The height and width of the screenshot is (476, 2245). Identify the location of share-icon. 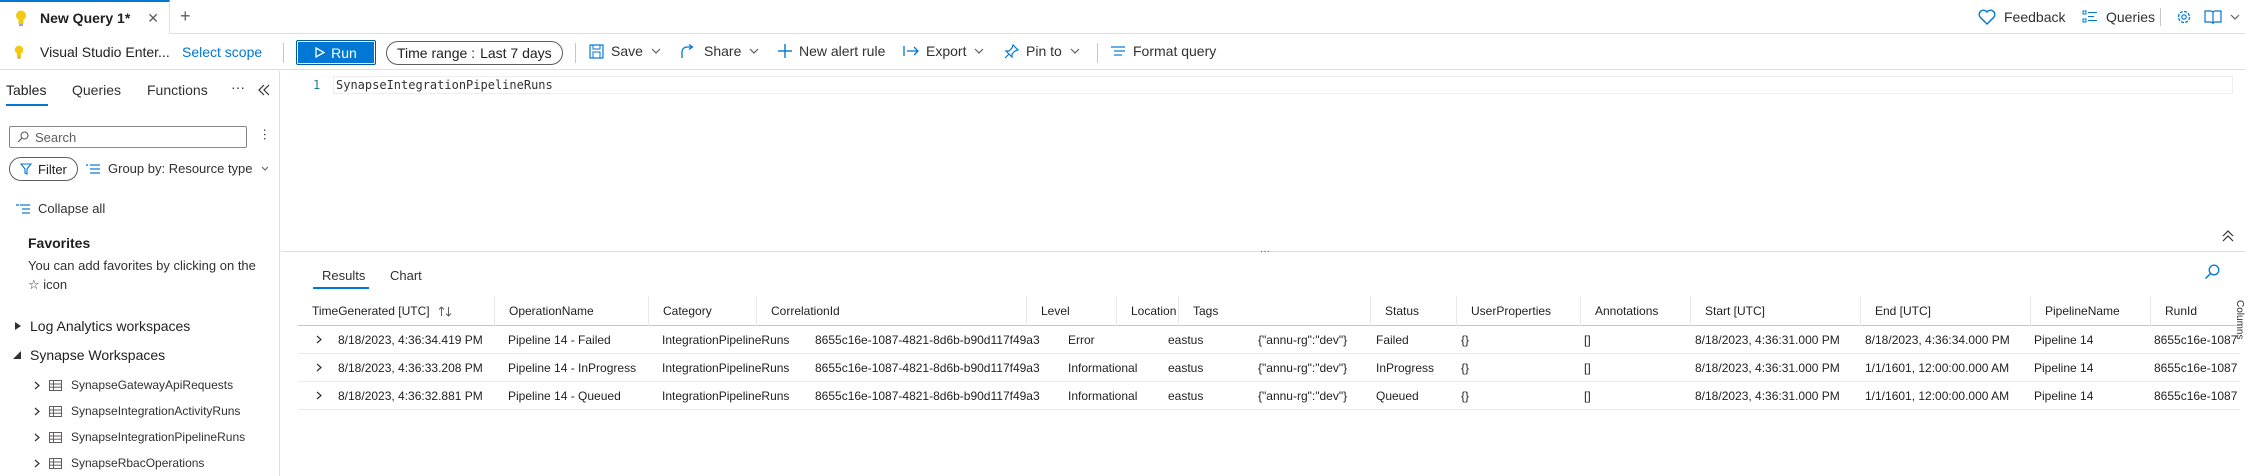
(689, 51).